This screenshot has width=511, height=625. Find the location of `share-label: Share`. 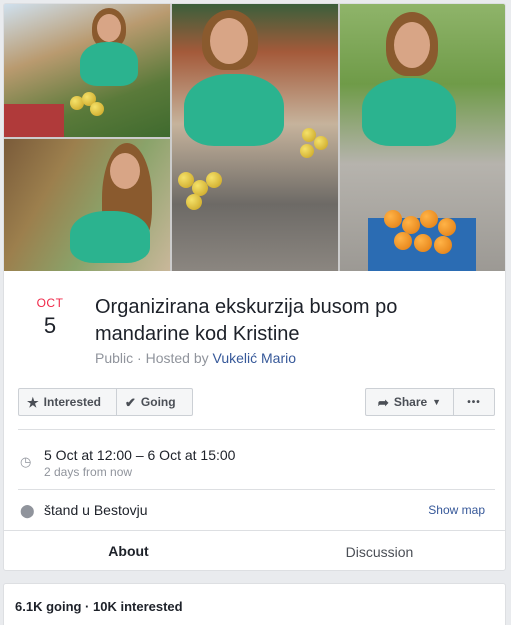

share-label: Share is located at coordinates (410, 402).